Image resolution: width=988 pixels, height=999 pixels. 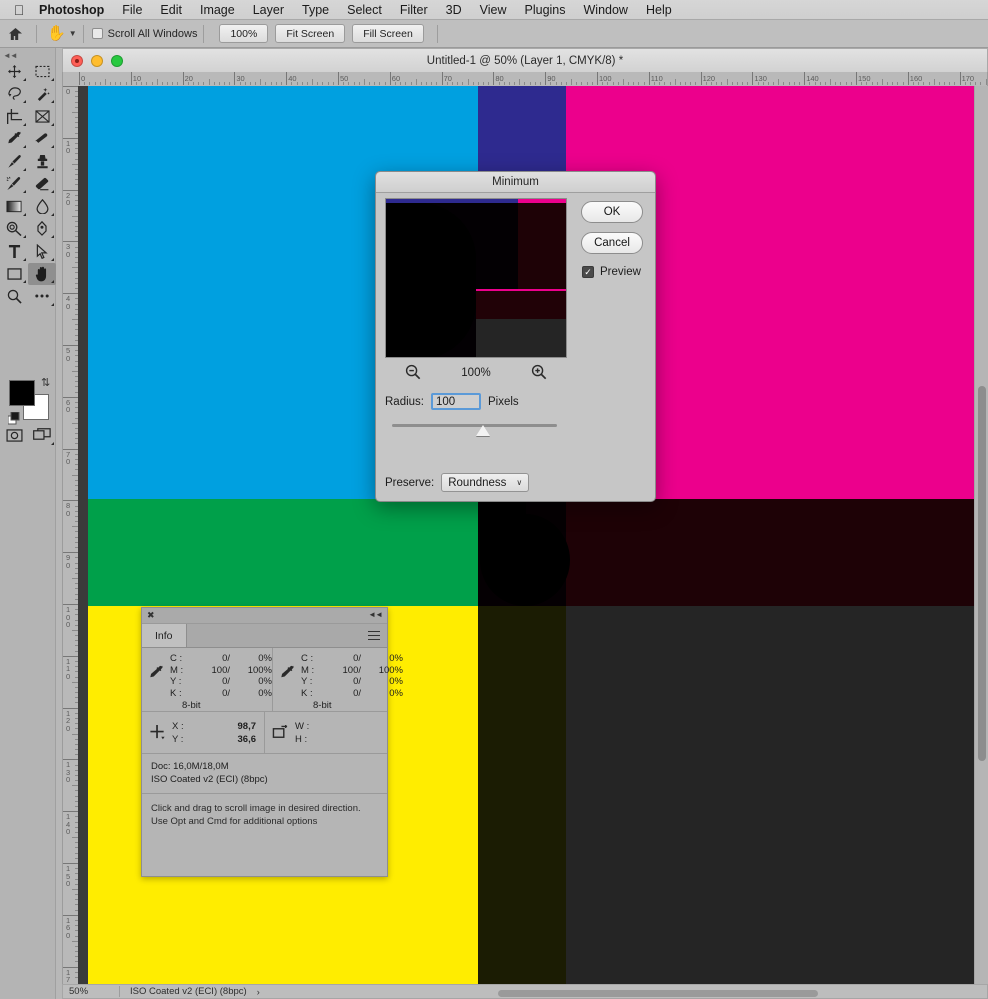 What do you see at coordinates (545, 10) in the screenshot?
I see `menu-item-plugins: Plugins` at bounding box center [545, 10].